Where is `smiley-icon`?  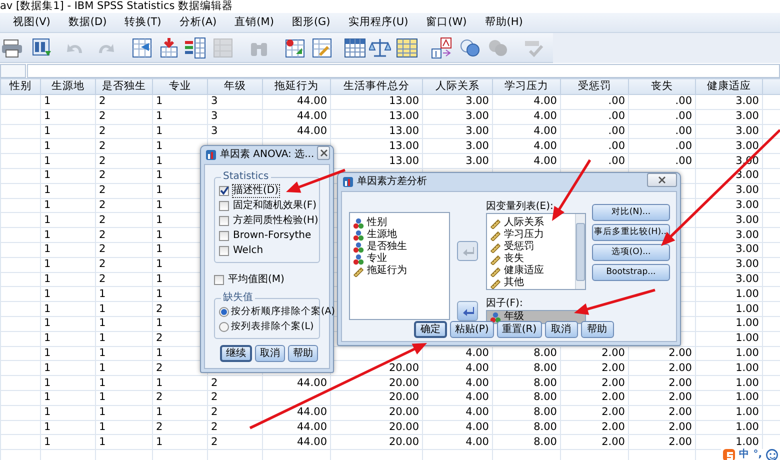
smiley-icon is located at coordinates (772, 454).